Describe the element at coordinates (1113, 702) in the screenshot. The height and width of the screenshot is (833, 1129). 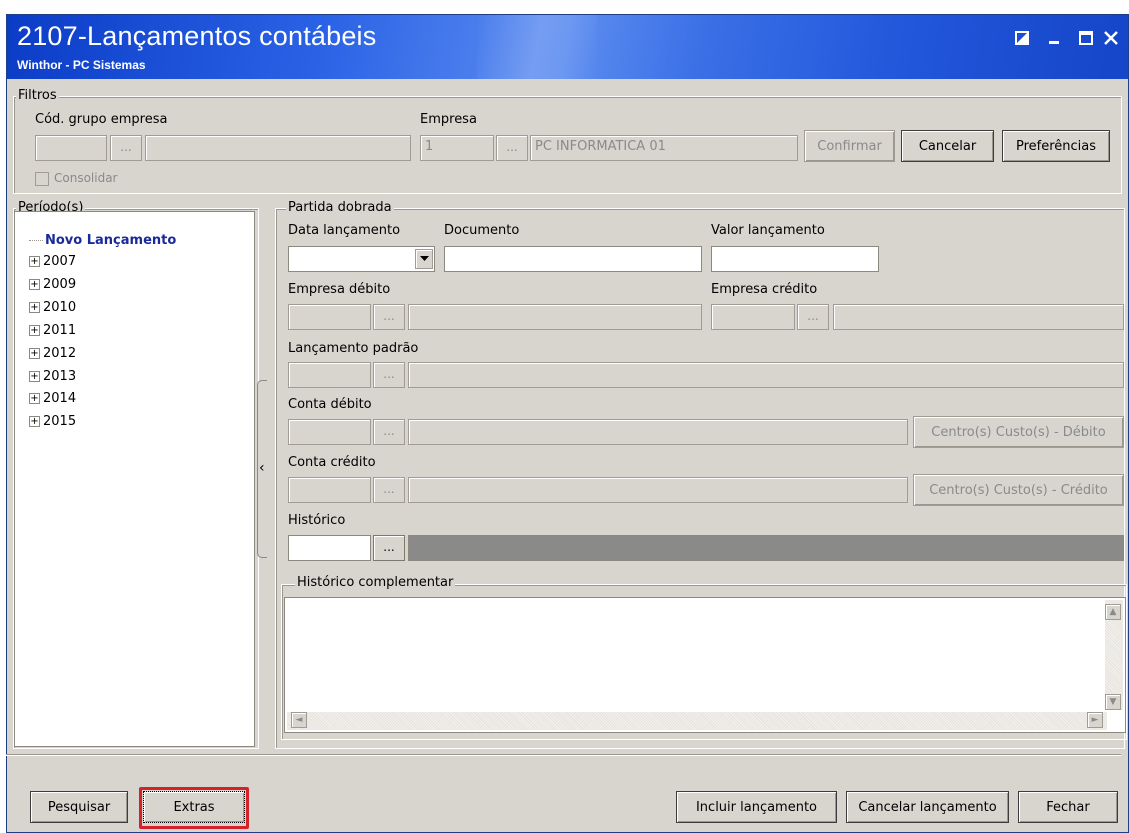
I see `scroll-down-icon: ▼` at that location.